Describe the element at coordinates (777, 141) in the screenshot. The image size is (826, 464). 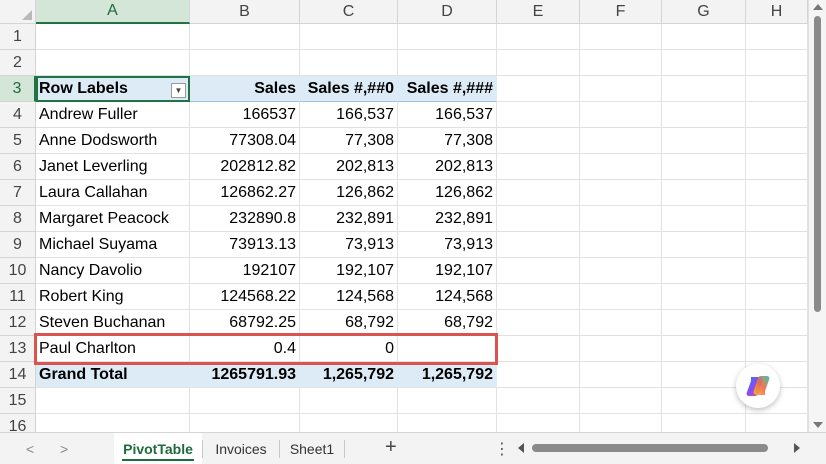
I see `cell-h5` at that location.